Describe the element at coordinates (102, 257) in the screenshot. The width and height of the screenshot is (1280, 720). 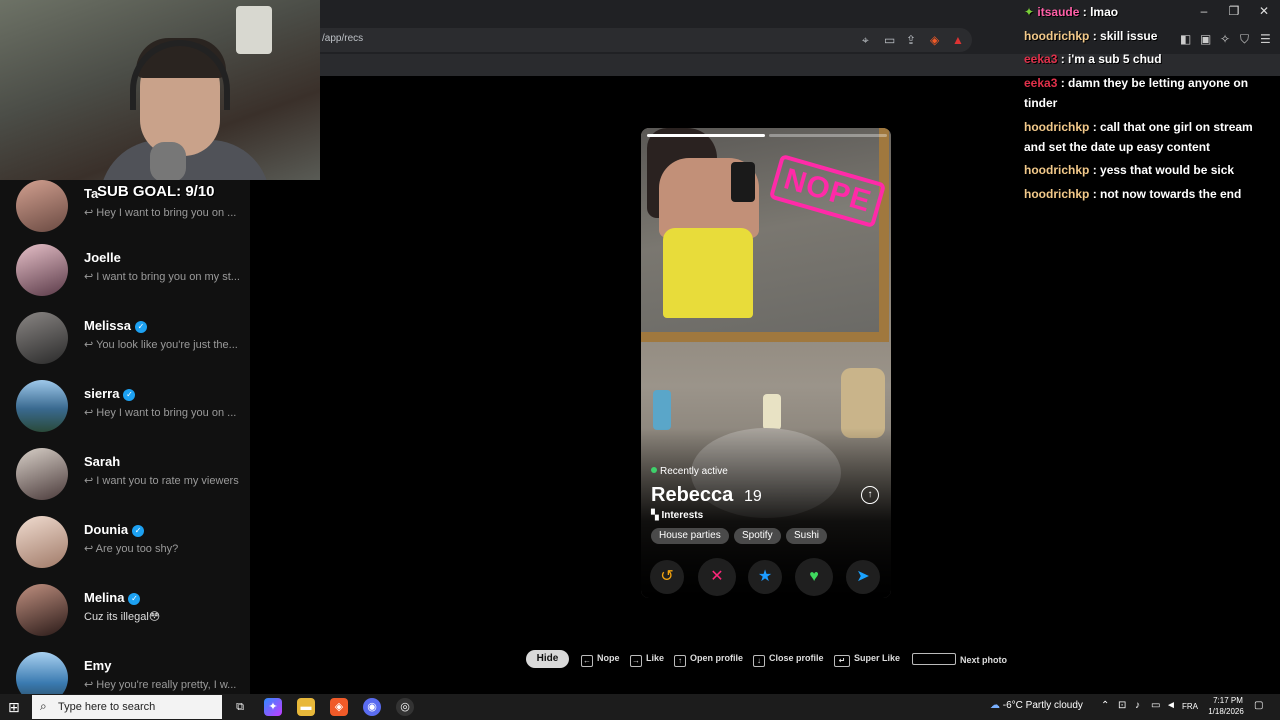
I see `message-name: Joelle` at that location.